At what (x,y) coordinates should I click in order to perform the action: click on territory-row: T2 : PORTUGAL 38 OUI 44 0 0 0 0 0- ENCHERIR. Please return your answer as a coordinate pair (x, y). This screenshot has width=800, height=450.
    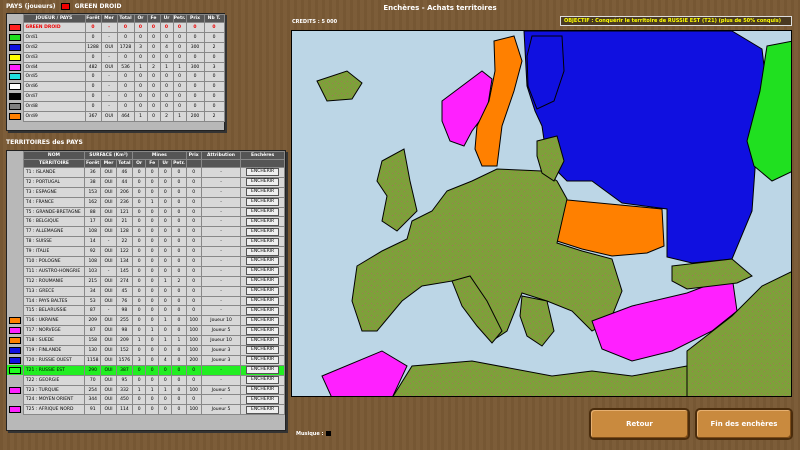
    Looking at the image, I should click on (146, 182).